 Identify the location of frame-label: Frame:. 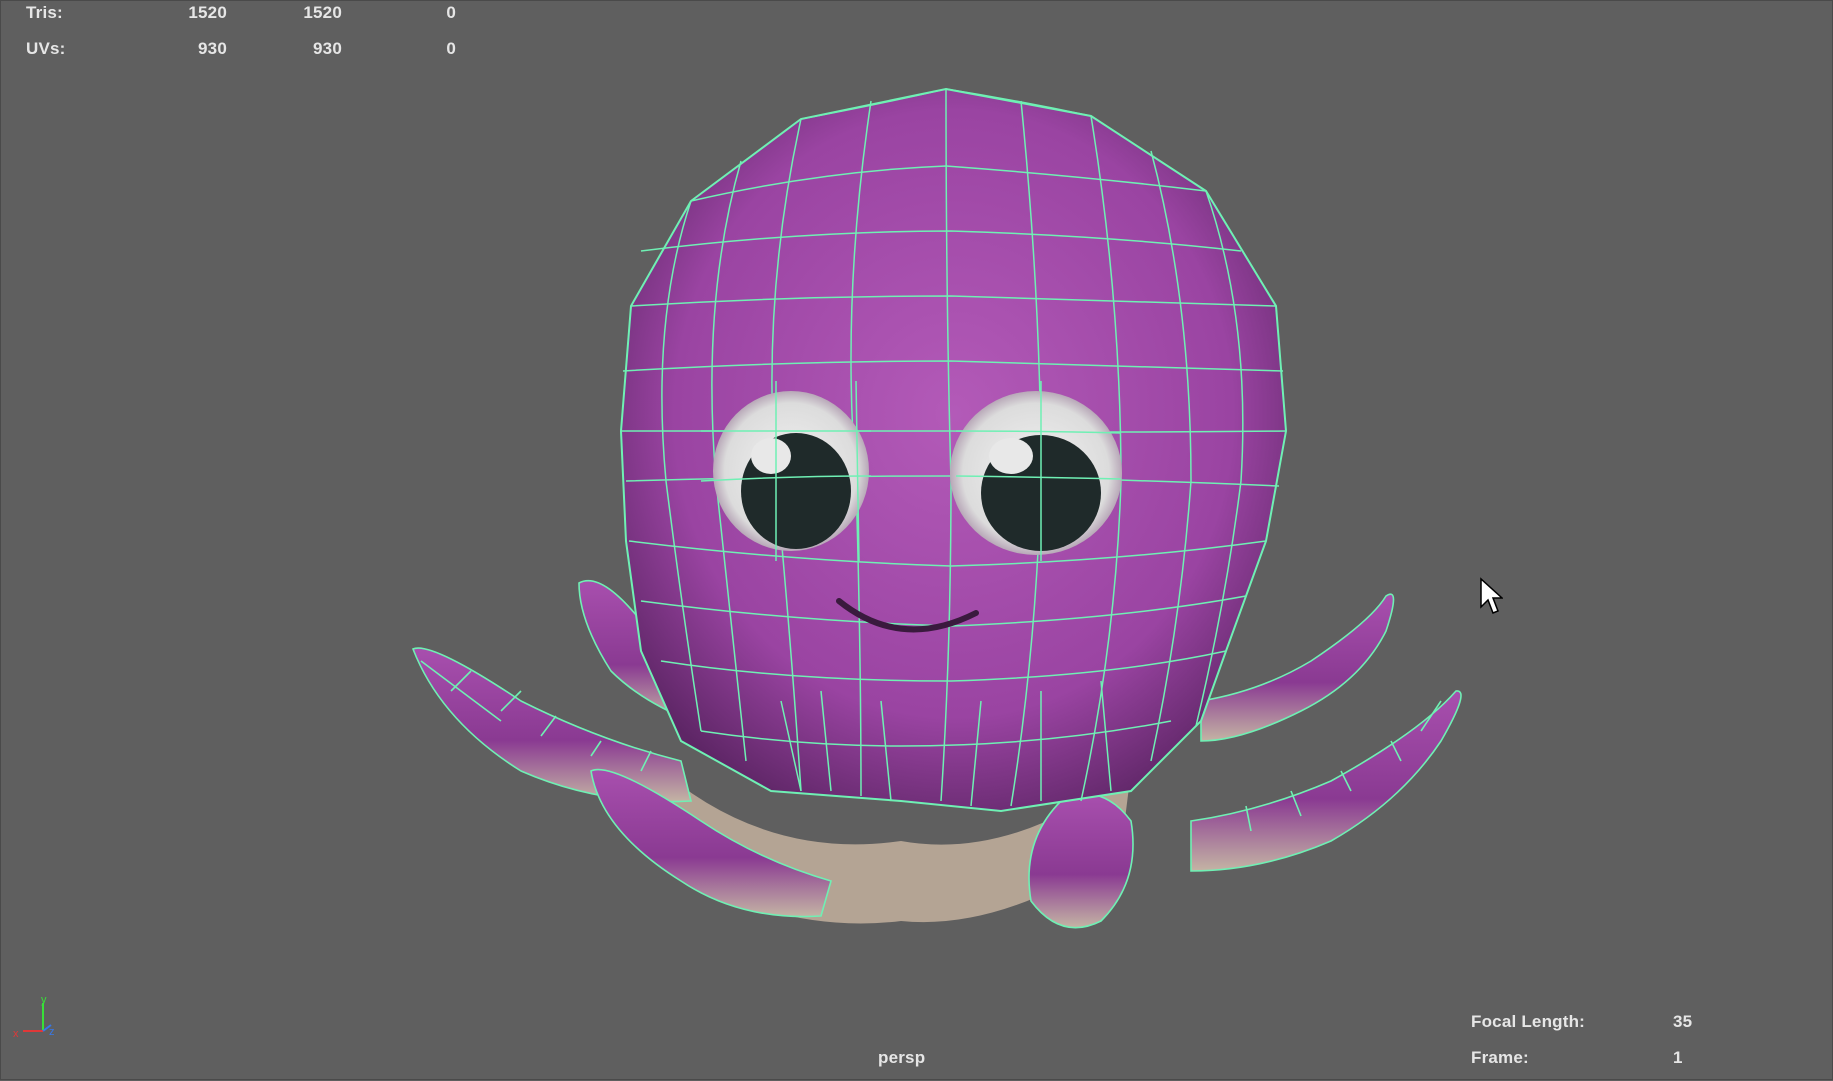
(1500, 1057).